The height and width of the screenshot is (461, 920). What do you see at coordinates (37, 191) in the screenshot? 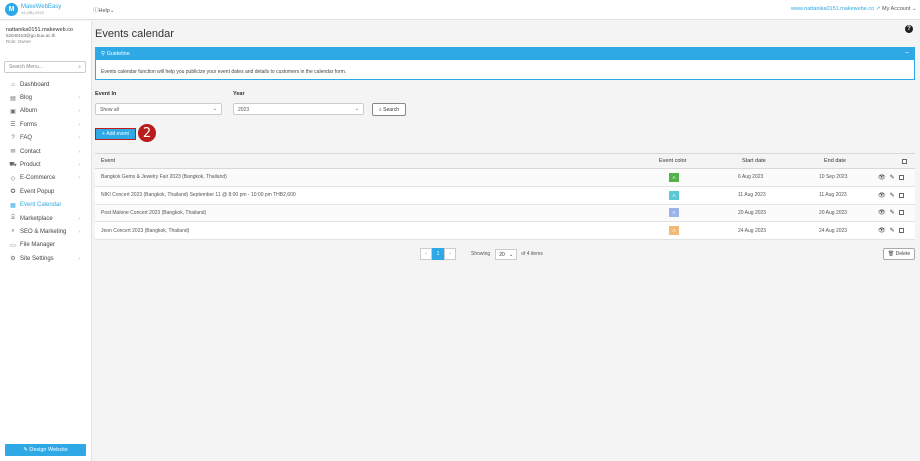
I see `sidebar-item-label: Event Popup` at bounding box center [37, 191].